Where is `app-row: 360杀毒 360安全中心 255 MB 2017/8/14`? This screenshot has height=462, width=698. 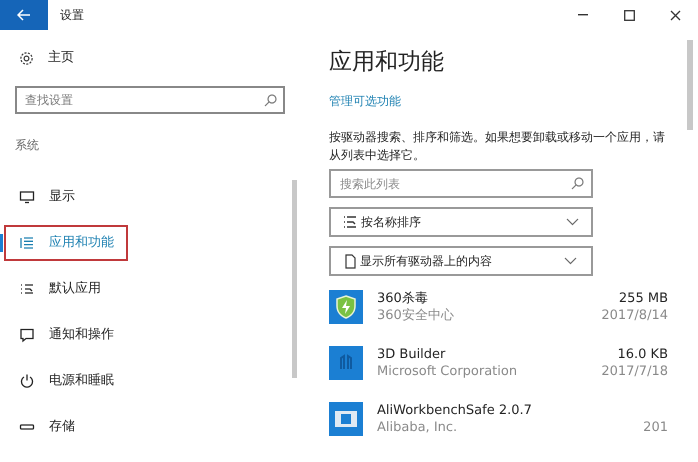
app-row: 360杀毒 360安全中心 255 MB 2017/8/14 is located at coordinates (498, 307).